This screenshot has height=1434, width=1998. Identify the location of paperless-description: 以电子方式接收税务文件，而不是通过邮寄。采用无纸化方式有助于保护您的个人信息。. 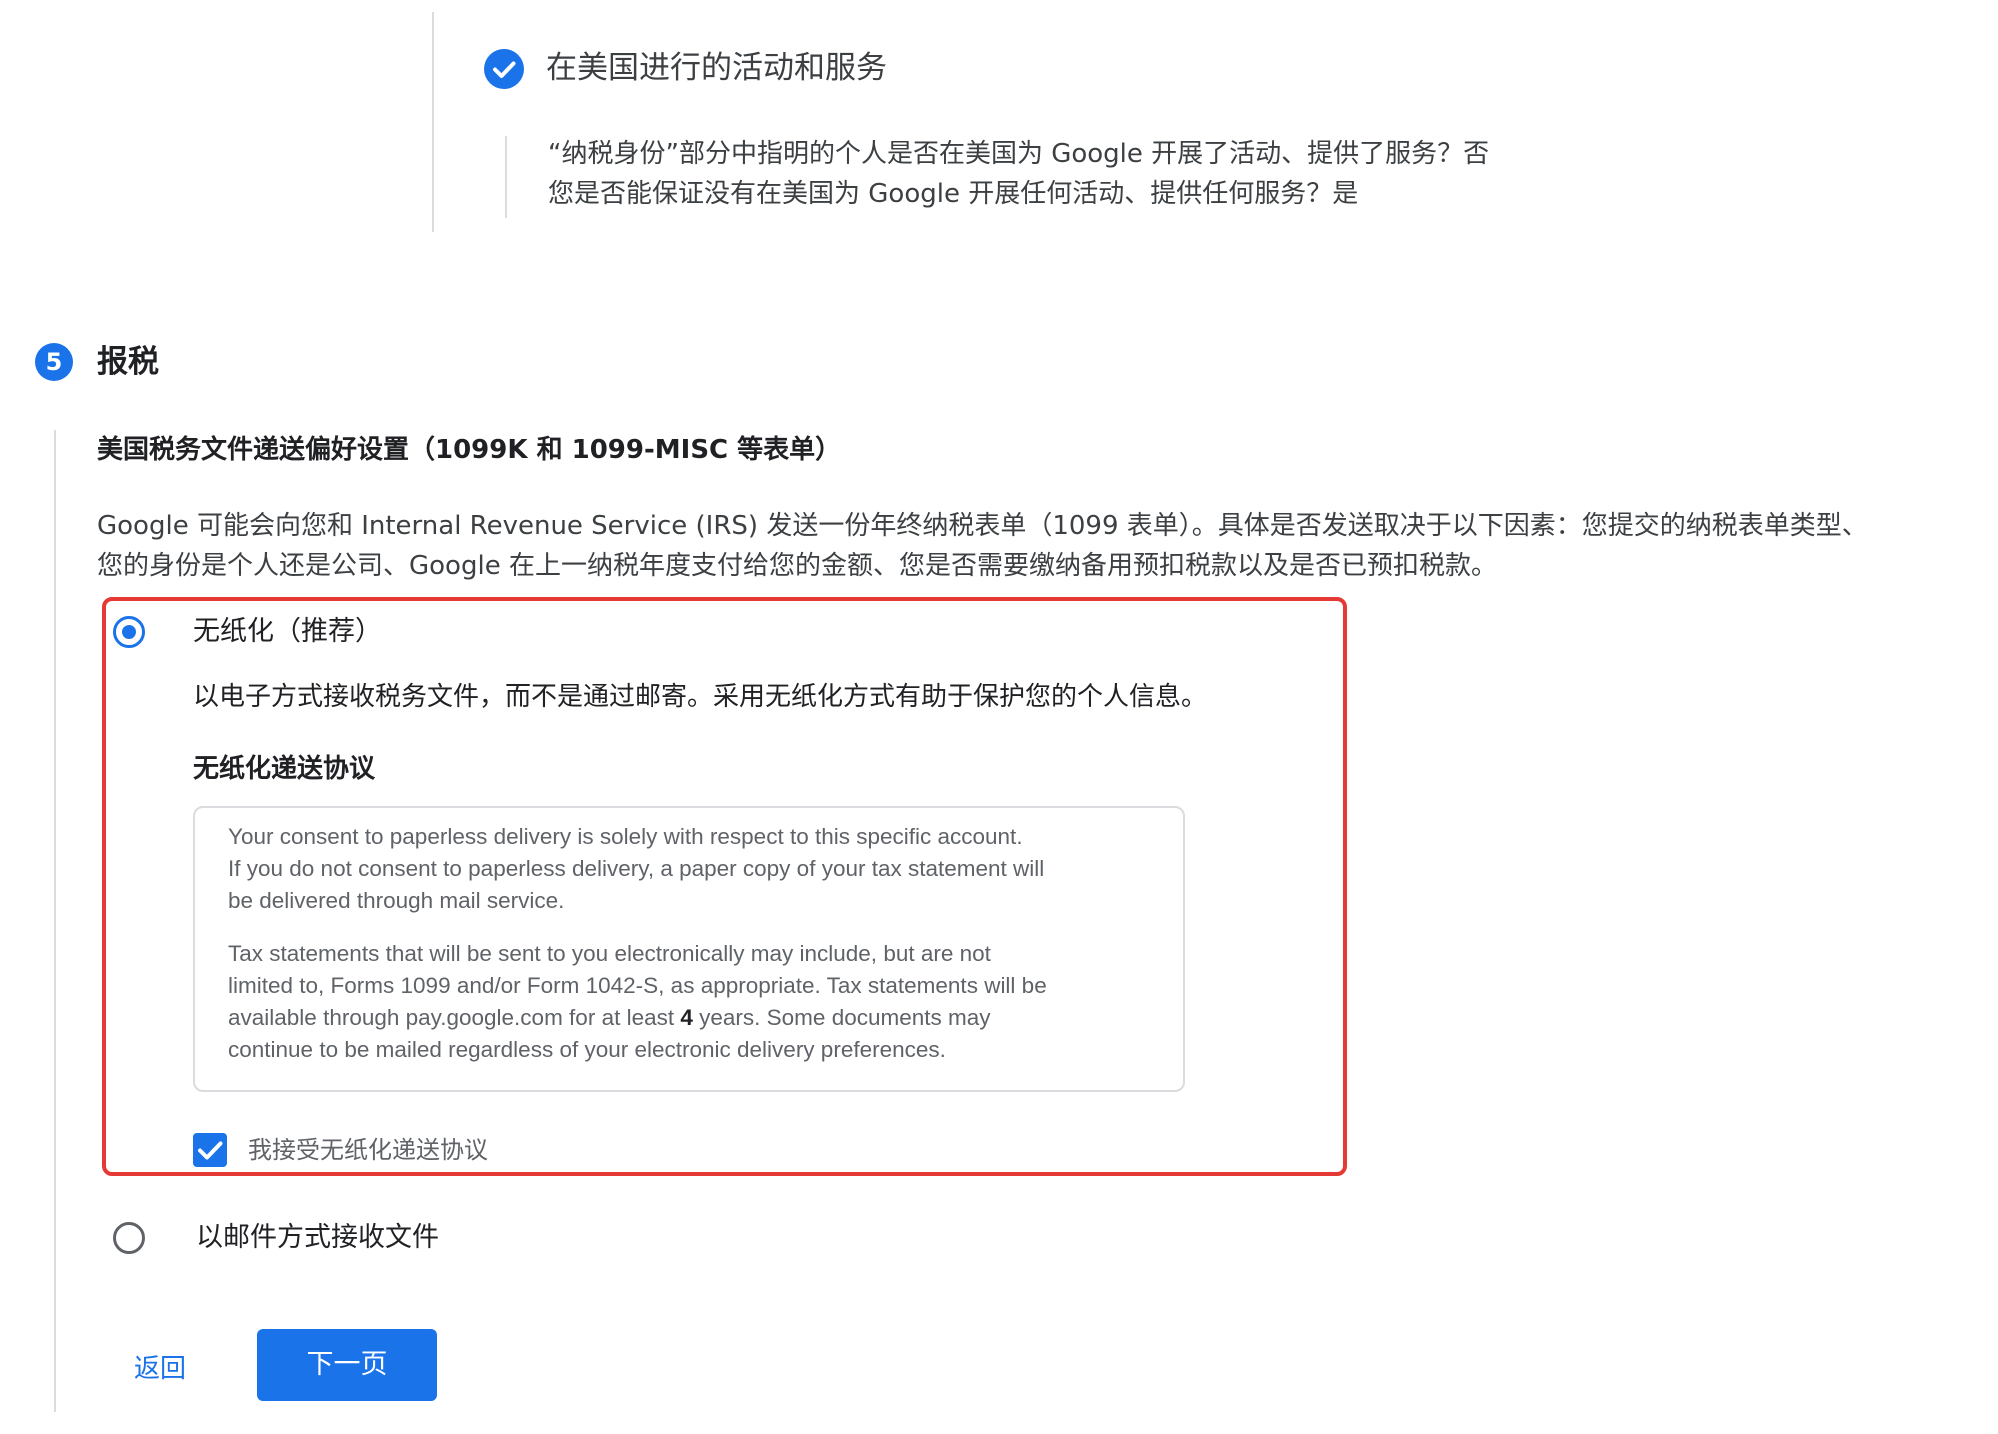
(700, 697).